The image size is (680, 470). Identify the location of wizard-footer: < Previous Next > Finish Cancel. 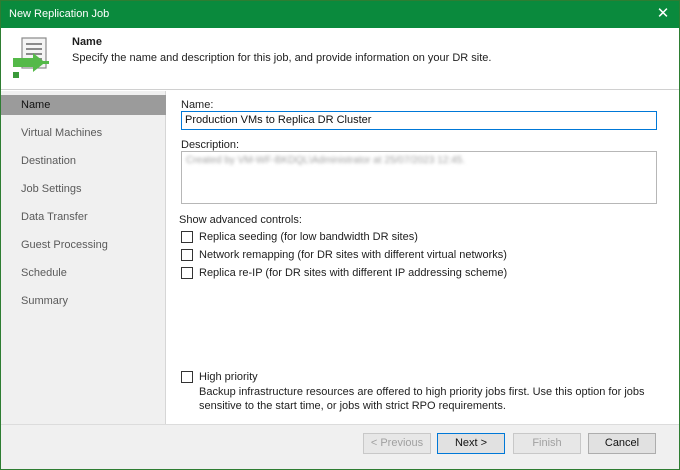
(340, 446).